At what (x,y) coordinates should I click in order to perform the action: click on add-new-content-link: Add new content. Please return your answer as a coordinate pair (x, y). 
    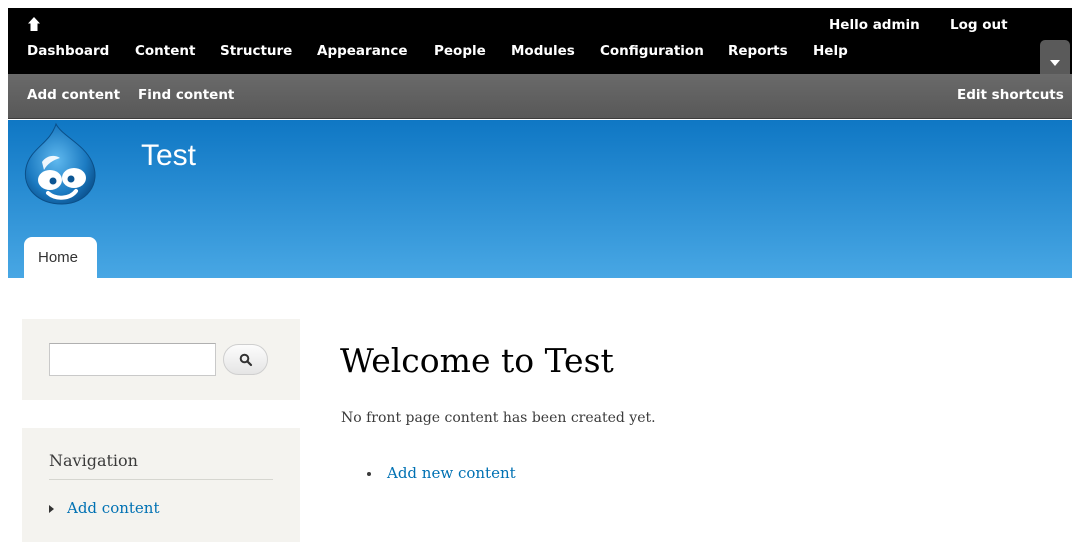
    Looking at the image, I should click on (451, 473).